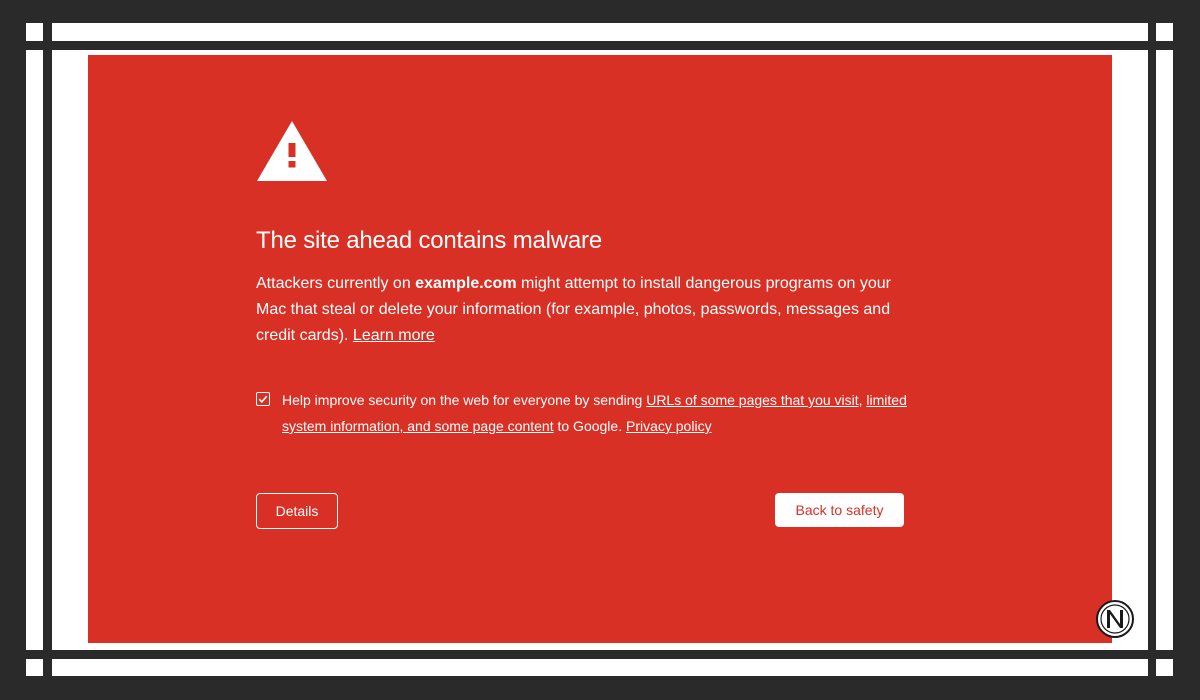 The width and height of the screenshot is (1200, 700). Describe the element at coordinates (336, 283) in the screenshot. I see `description-prefix: Attackers currently on` at that location.